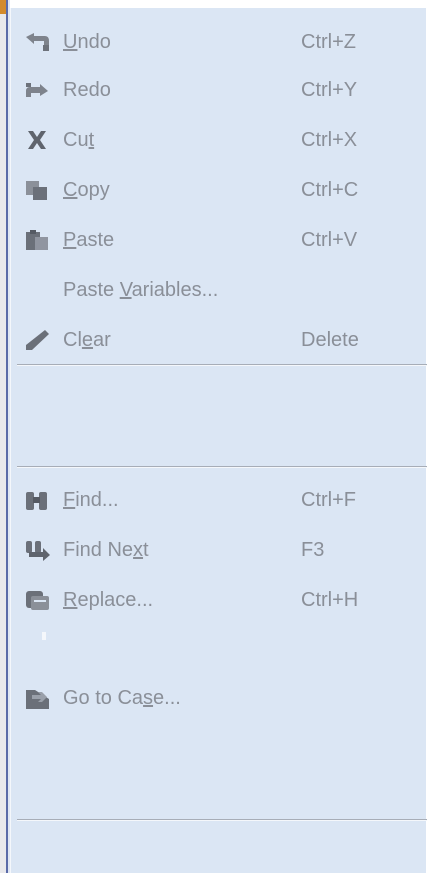 The width and height of the screenshot is (427, 873). What do you see at coordinates (37, 340) in the screenshot?
I see `eraser-icon` at bounding box center [37, 340].